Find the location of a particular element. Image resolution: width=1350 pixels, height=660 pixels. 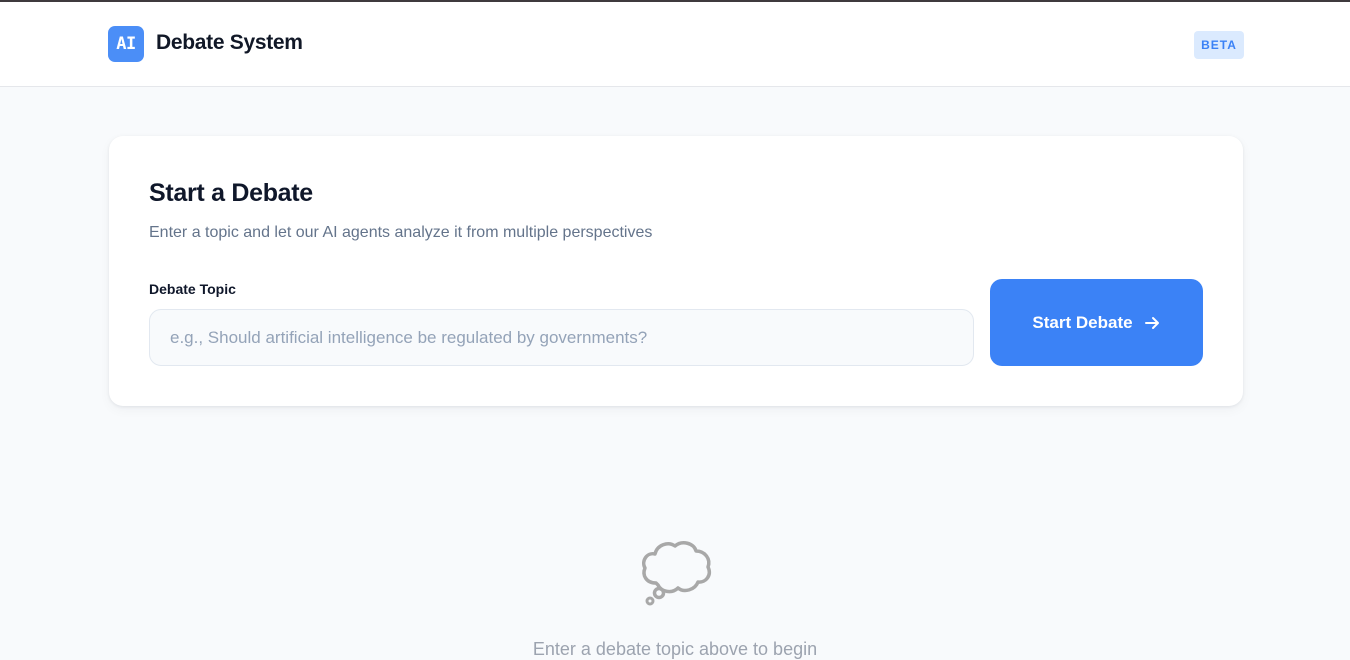

logo-text: AI is located at coordinates (126, 44).